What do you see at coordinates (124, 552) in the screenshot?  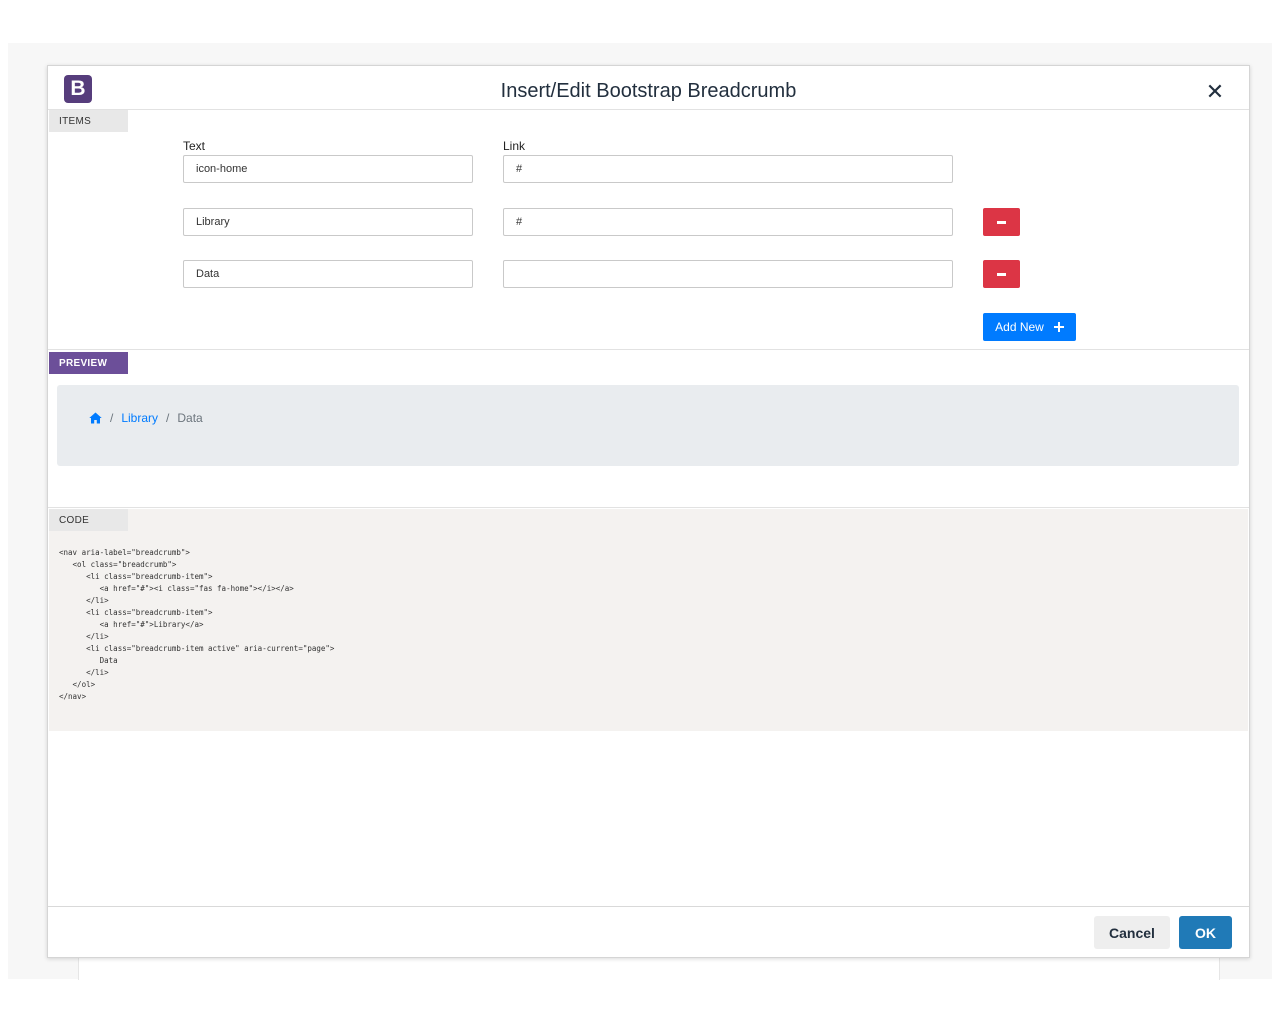 I see `code-line: <nav aria-label="breadcrumb">` at bounding box center [124, 552].